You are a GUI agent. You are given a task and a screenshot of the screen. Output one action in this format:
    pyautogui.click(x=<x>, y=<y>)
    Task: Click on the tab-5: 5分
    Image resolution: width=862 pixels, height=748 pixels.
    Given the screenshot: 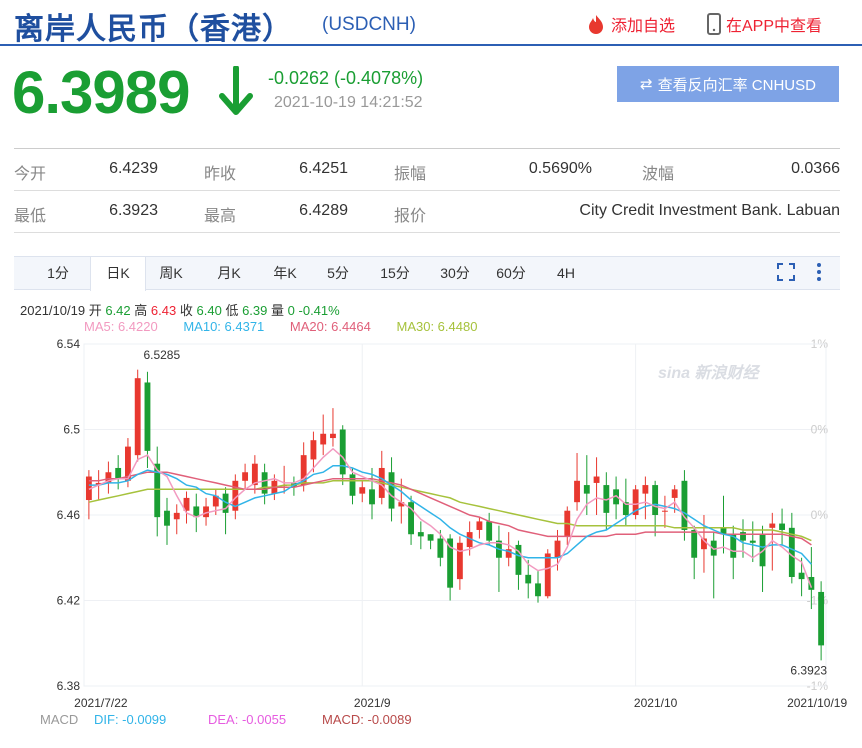 What is the action you would take?
    pyautogui.click(x=338, y=273)
    